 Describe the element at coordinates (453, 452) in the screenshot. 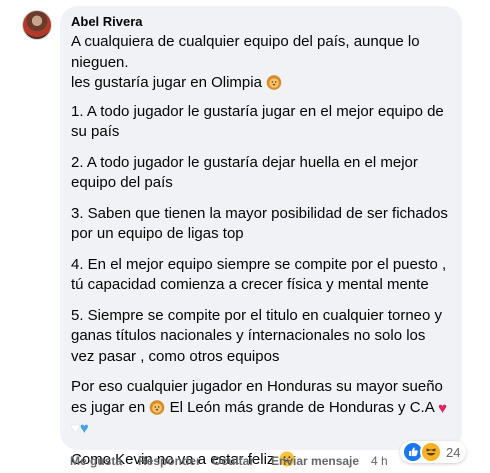

I see `reaction-count: 24` at that location.